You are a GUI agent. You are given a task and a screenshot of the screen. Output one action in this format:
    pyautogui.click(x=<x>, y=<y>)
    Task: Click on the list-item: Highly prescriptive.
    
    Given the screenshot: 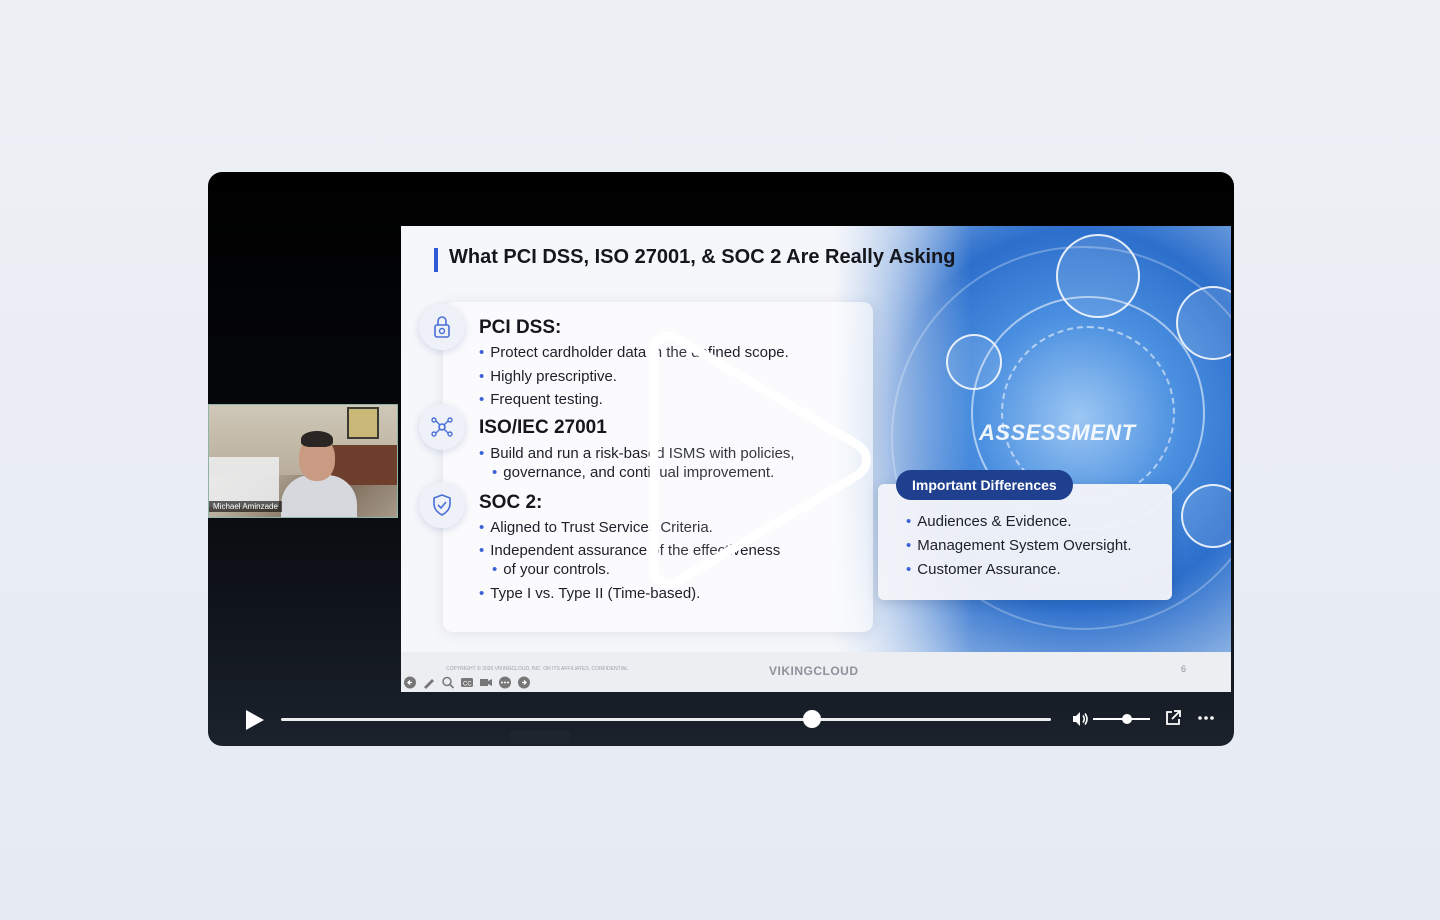 What is the action you would take?
    pyautogui.click(x=548, y=376)
    